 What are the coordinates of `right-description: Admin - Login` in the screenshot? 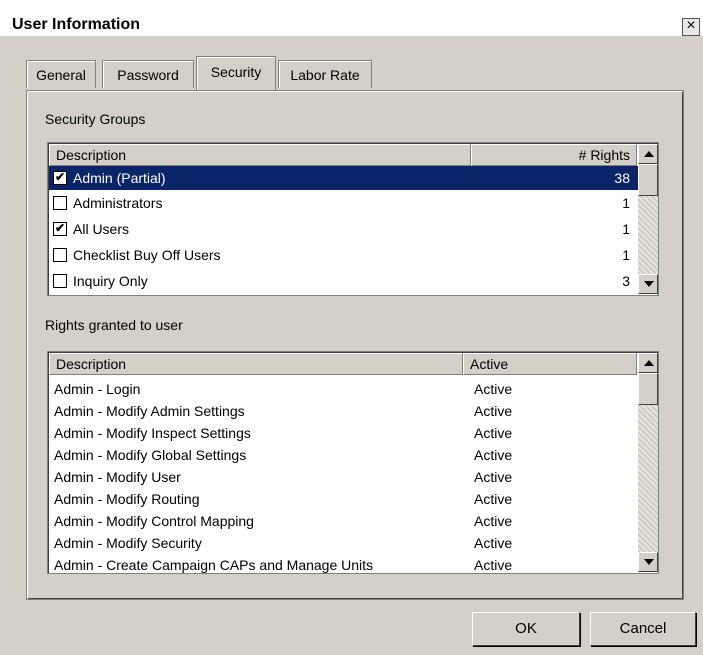 It's located at (97, 389).